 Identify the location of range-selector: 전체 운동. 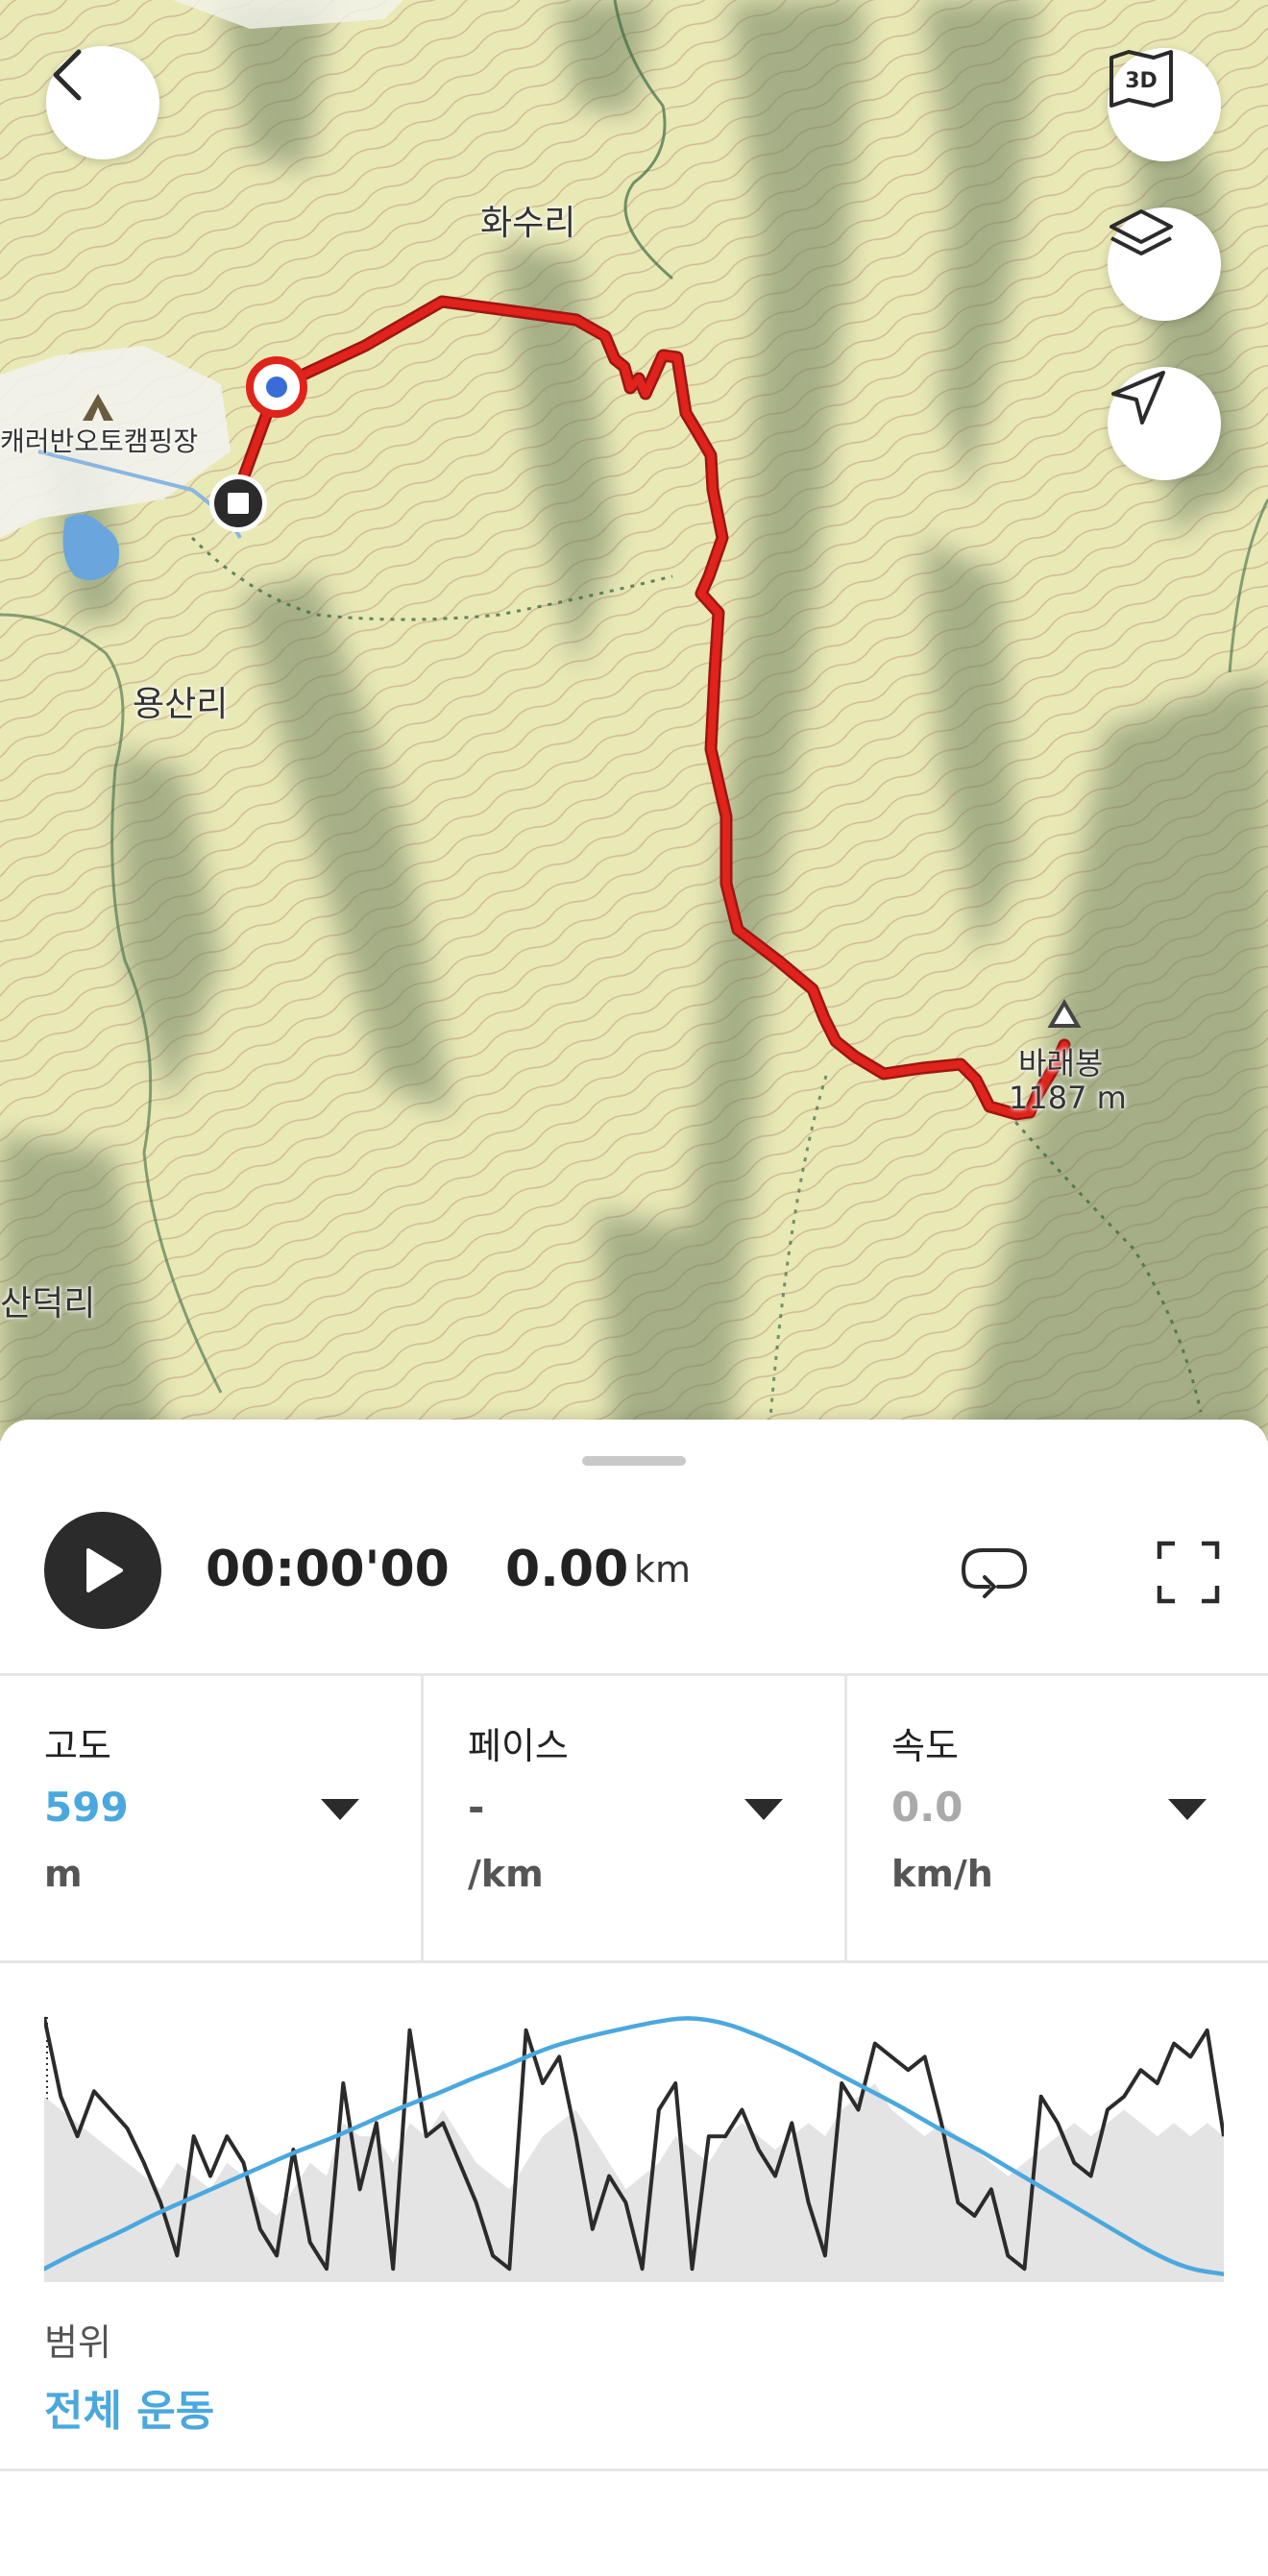
(129, 2407).